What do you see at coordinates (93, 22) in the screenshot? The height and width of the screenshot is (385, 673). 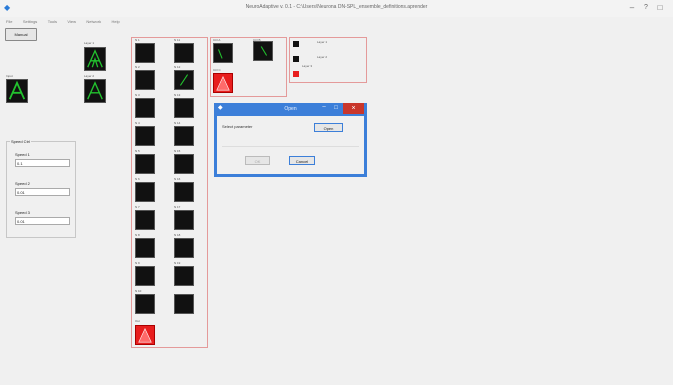 I see `menu-network: Network` at bounding box center [93, 22].